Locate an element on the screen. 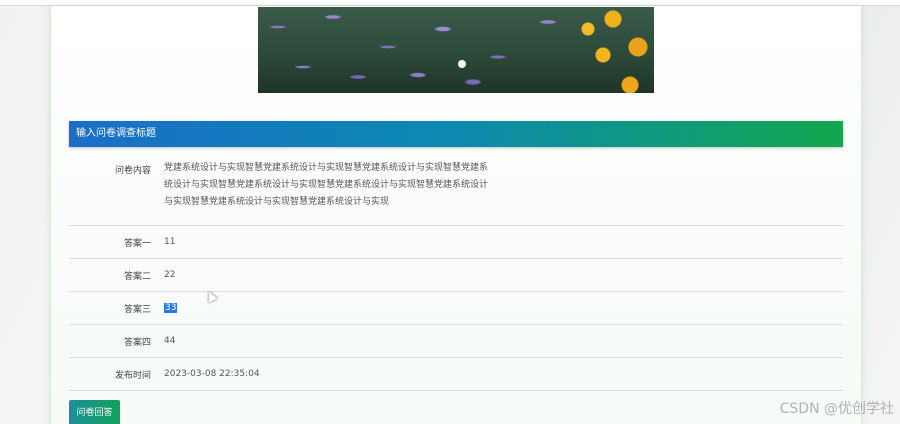 Image resolution: width=900 pixels, height=424 pixels. answer-survey-button: 问卷回答 is located at coordinates (94, 412).